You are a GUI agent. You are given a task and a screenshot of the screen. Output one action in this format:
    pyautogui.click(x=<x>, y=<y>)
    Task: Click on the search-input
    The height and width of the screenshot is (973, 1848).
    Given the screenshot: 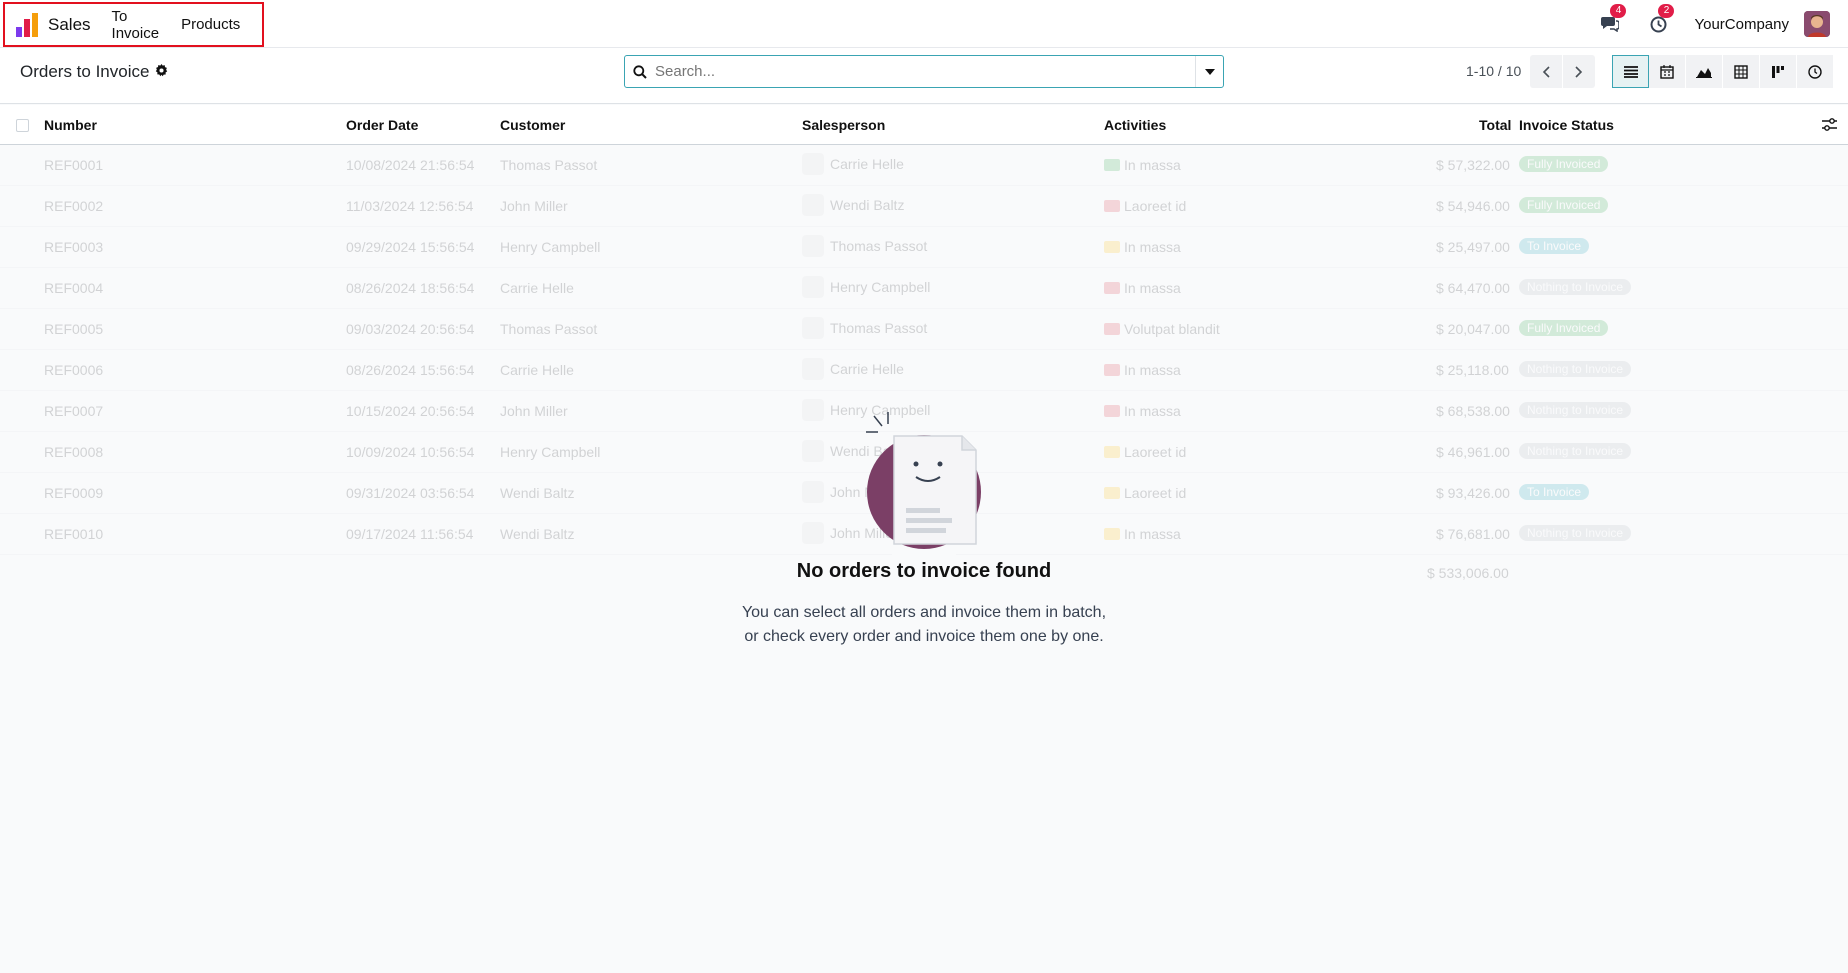 What is the action you would take?
    pyautogui.click(x=925, y=71)
    